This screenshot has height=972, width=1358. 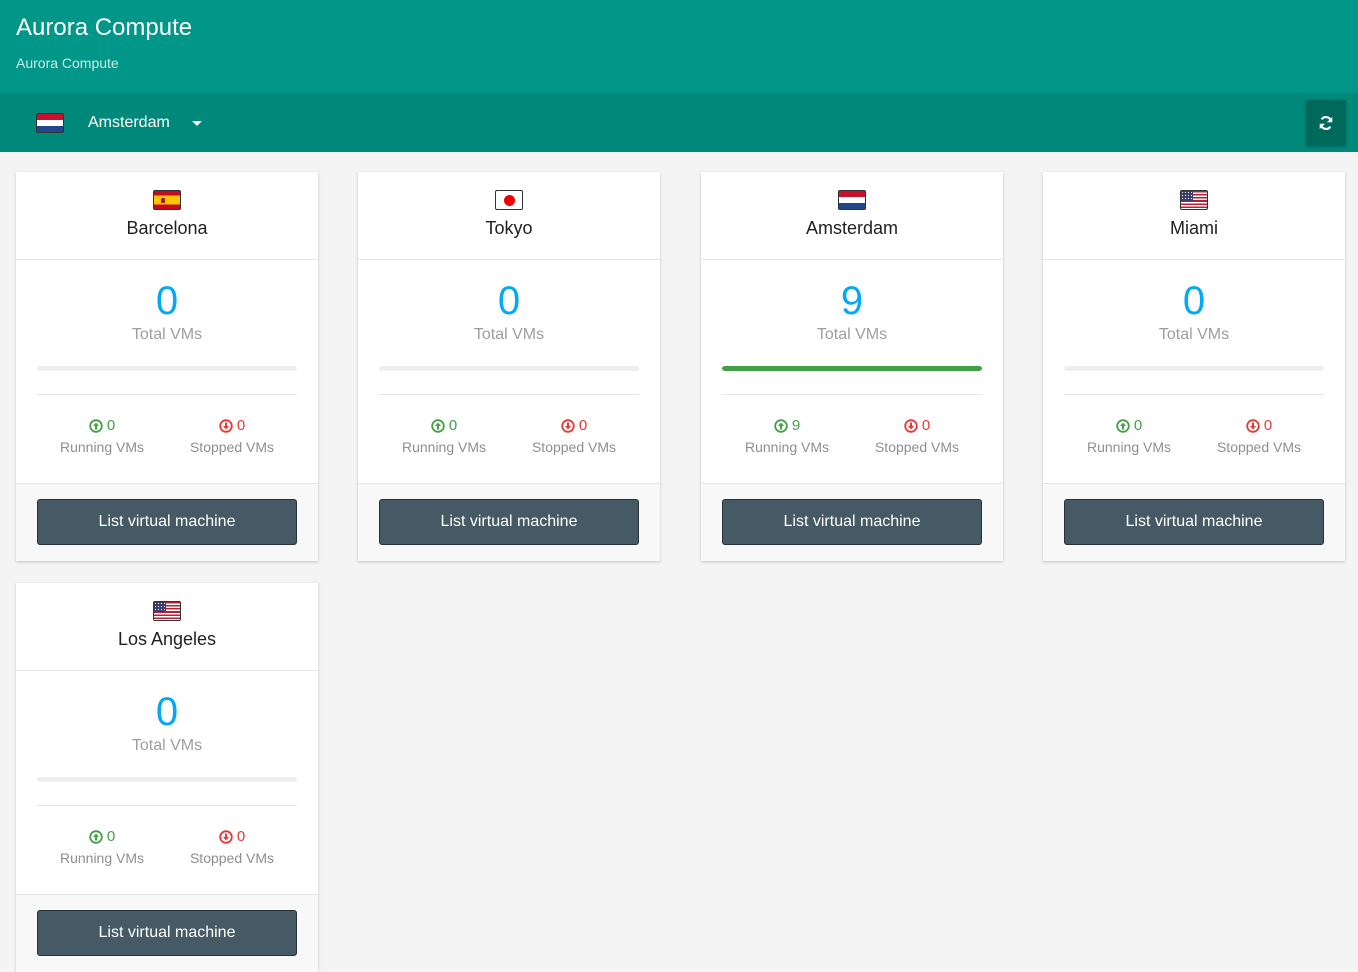 What do you see at coordinates (167, 627) in the screenshot?
I see `card-header: Los Angeles` at bounding box center [167, 627].